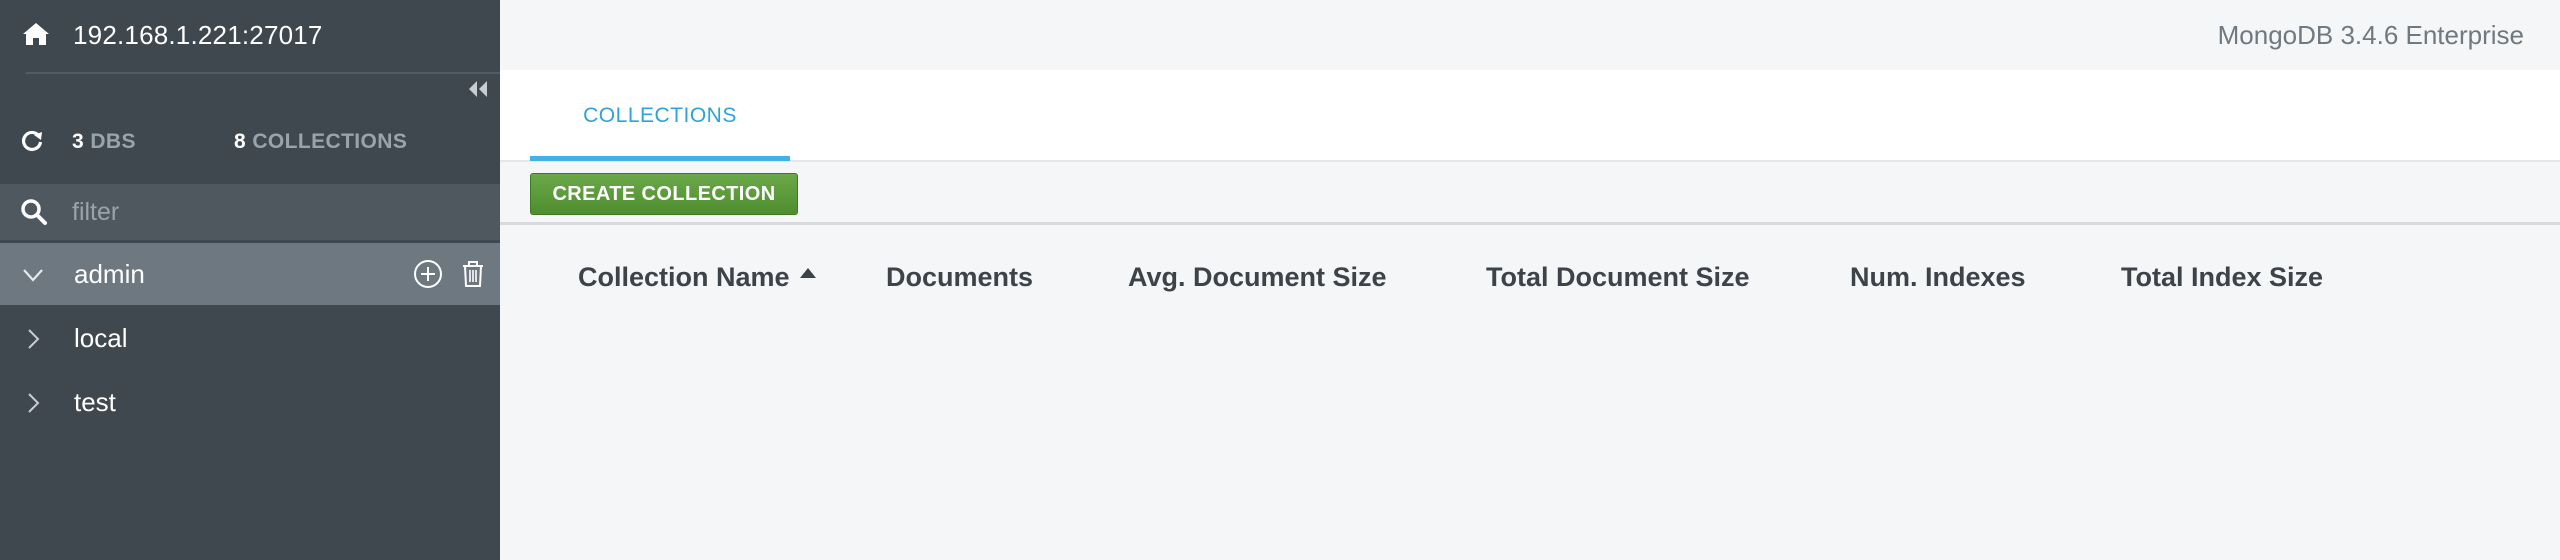 The height and width of the screenshot is (560, 2560). I want to click on instance-header: 192.168.1.221:27017, so click(250, 35).